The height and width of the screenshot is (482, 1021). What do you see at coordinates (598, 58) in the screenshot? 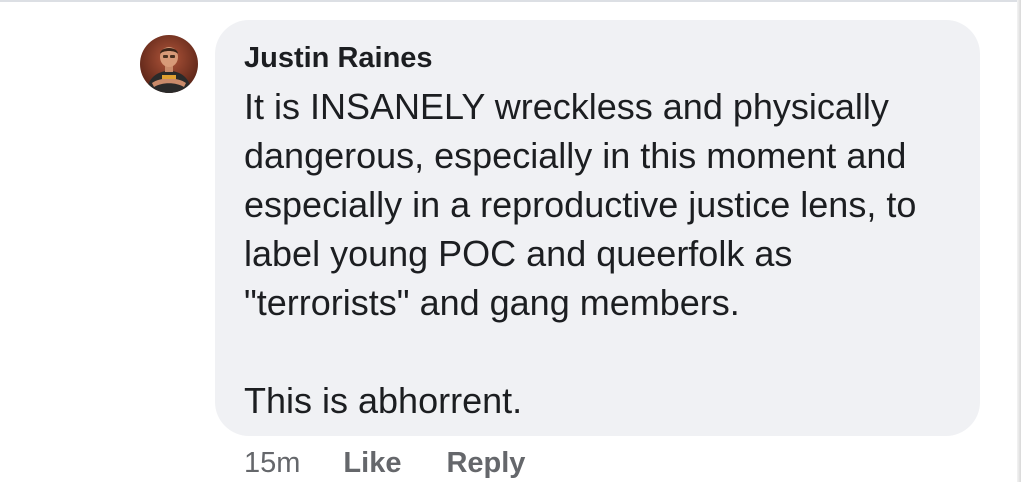
I see `comment-author: Justin Raines` at bounding box center [598, 58].